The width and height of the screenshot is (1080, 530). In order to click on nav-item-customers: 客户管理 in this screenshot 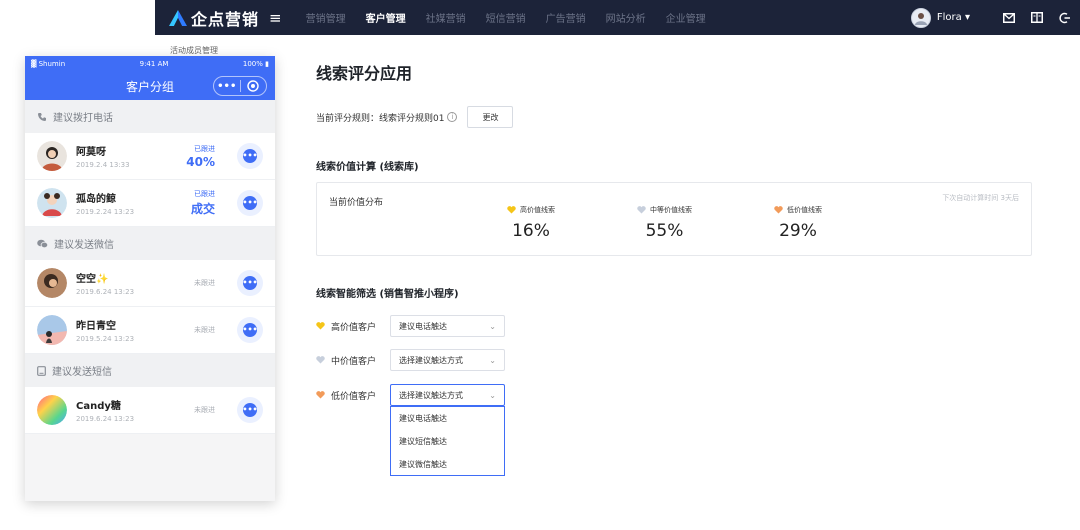, I will do `click(386, 17)`.